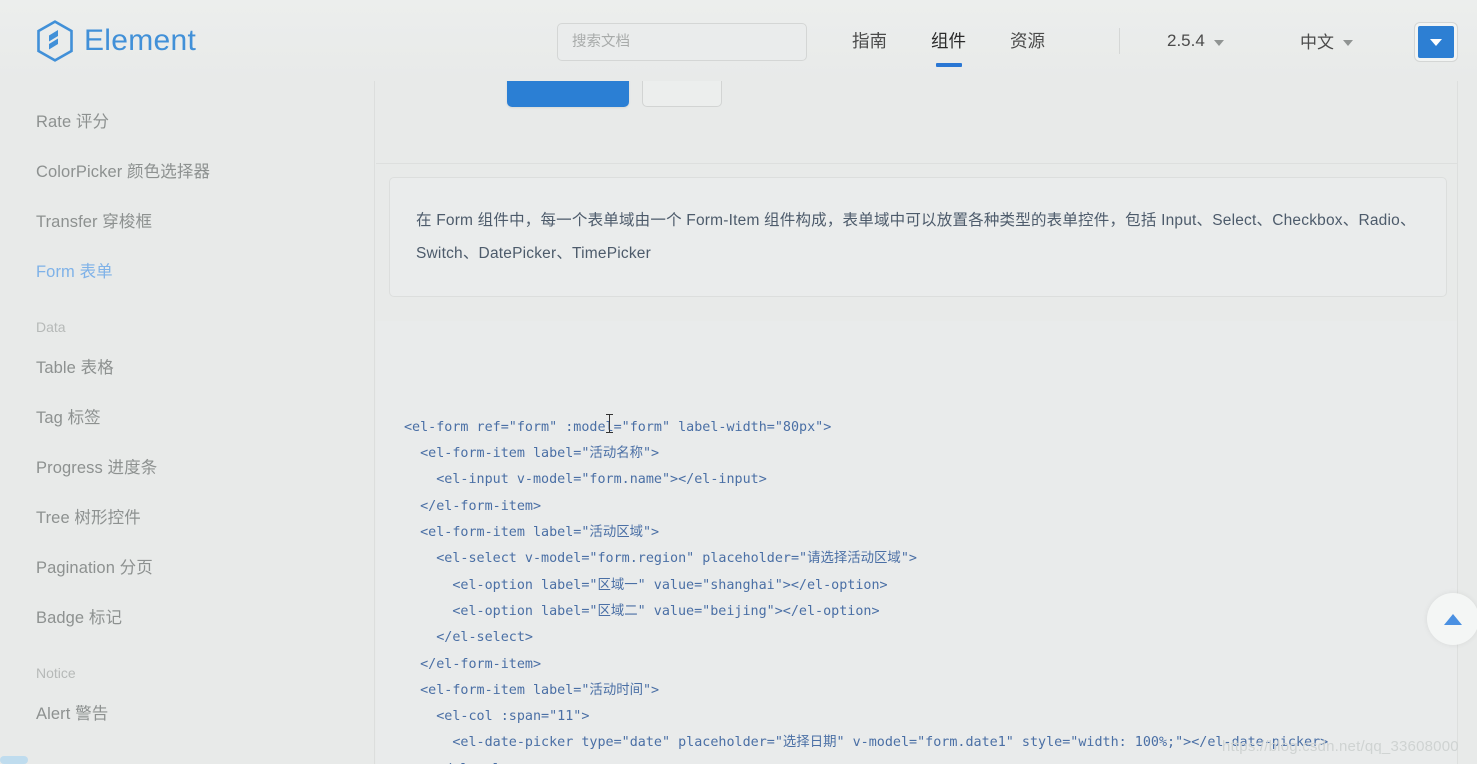  I want to click on header-divider, so click(1119, 41).